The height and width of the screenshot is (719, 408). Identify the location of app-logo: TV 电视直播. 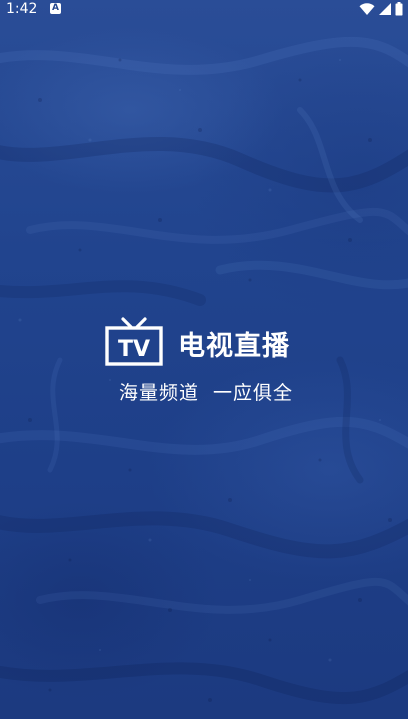
(204, 342).